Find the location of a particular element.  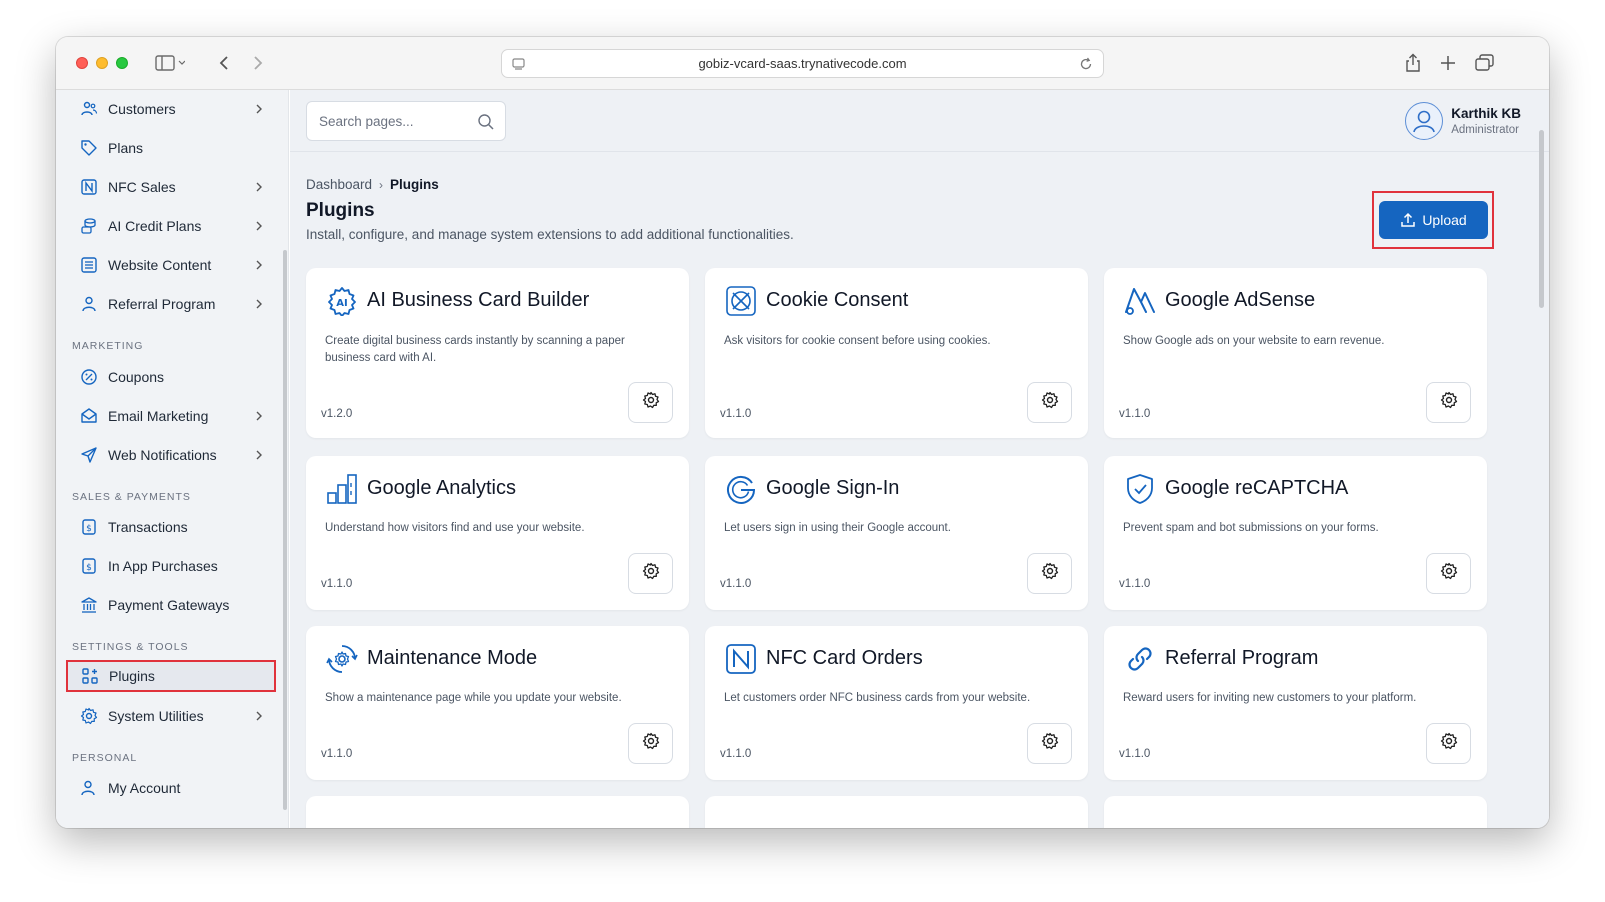

upload-highlight: Upload is located at coordinates (1433, 220).